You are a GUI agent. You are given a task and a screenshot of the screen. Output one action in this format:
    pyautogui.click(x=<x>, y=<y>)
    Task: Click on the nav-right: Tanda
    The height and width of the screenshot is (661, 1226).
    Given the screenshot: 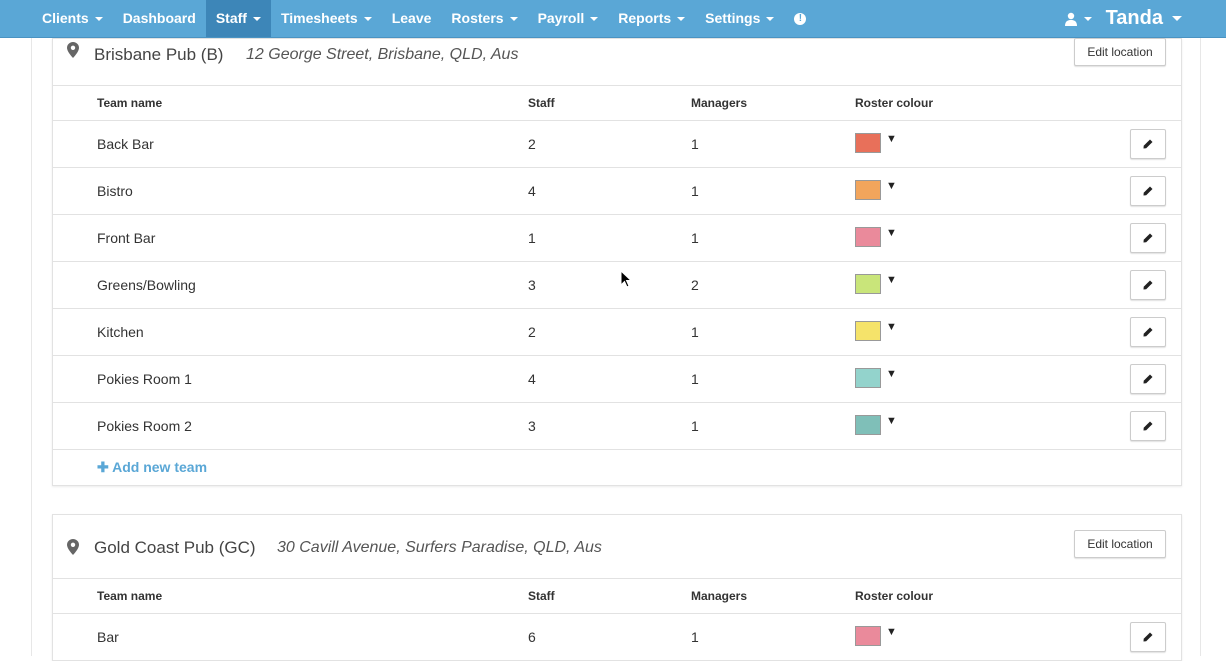 What is the action you would take?
    pyautogui.click(x=1138, y=18)
    